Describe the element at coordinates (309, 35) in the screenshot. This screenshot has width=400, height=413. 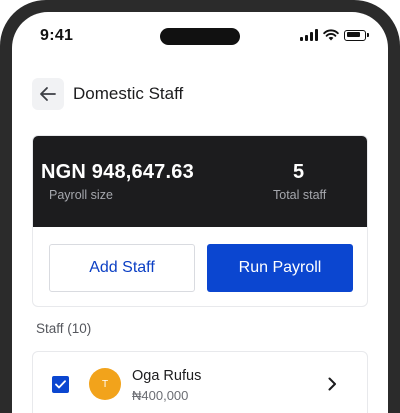
I see `cellular-signal-icon` at that location.